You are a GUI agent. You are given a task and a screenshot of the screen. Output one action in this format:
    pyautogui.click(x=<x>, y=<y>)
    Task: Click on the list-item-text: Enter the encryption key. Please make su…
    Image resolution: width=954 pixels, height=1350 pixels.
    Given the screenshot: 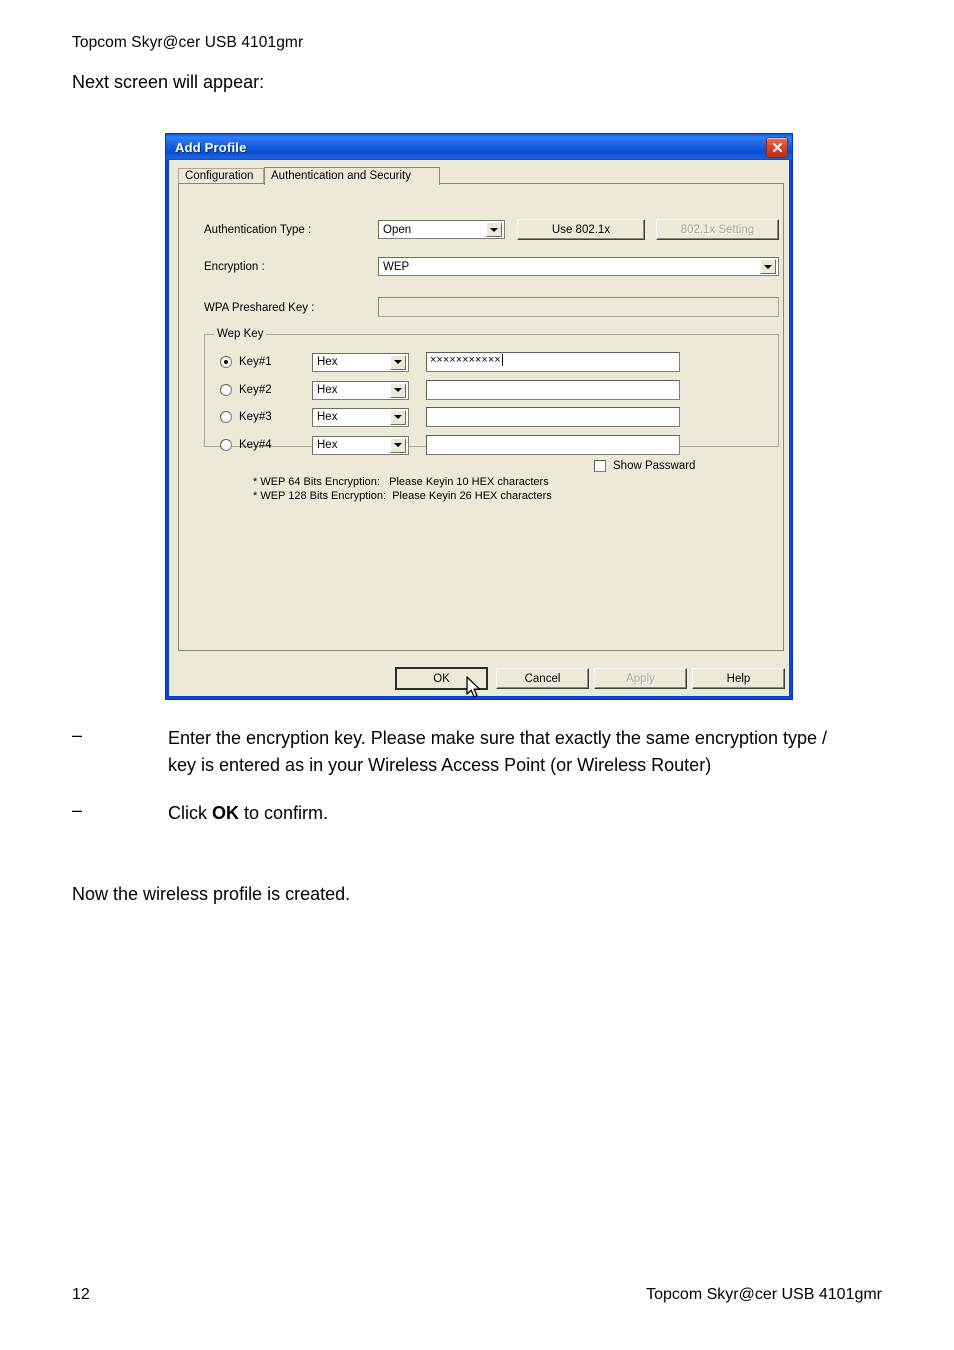 What is the action you would take?
    pyautogui.click(x=498, y=751)
    